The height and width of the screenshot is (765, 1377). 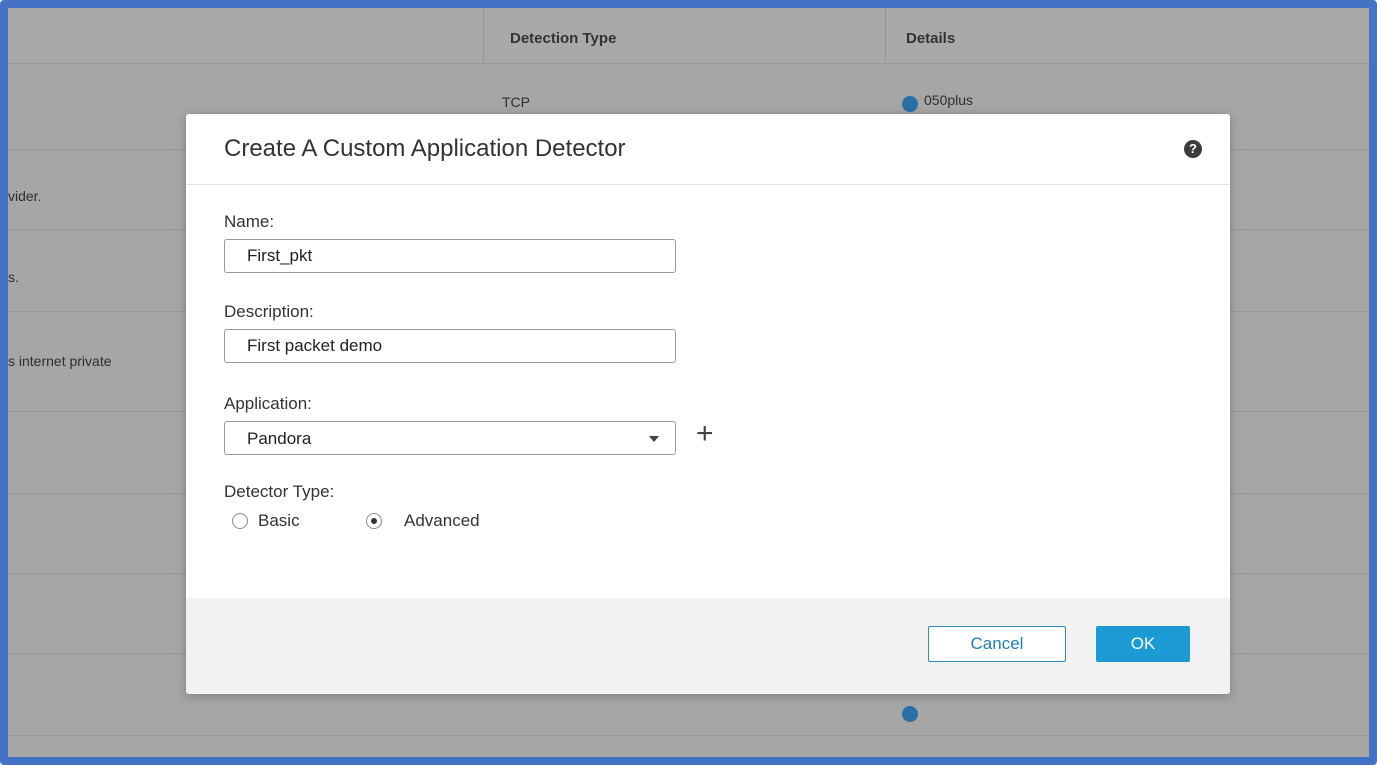 What do you see at coordinates (450, 346) in the screenshot?
I see `description-input` at bounding box center [450, 346].